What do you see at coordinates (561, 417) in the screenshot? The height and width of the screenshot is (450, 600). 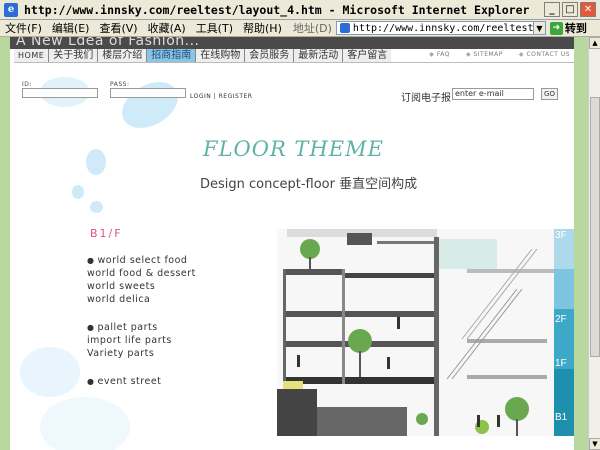 I see `floor-label-b1: B1` at bounding box center [561, 417].